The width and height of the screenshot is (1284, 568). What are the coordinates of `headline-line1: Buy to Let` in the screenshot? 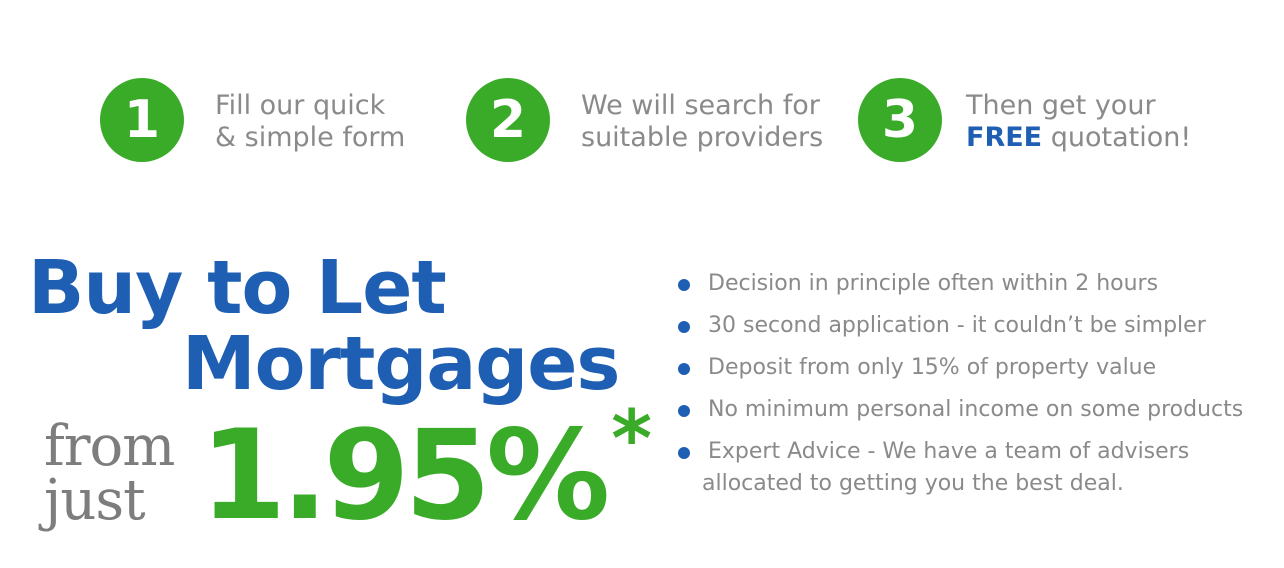 It's located at (237, 288).